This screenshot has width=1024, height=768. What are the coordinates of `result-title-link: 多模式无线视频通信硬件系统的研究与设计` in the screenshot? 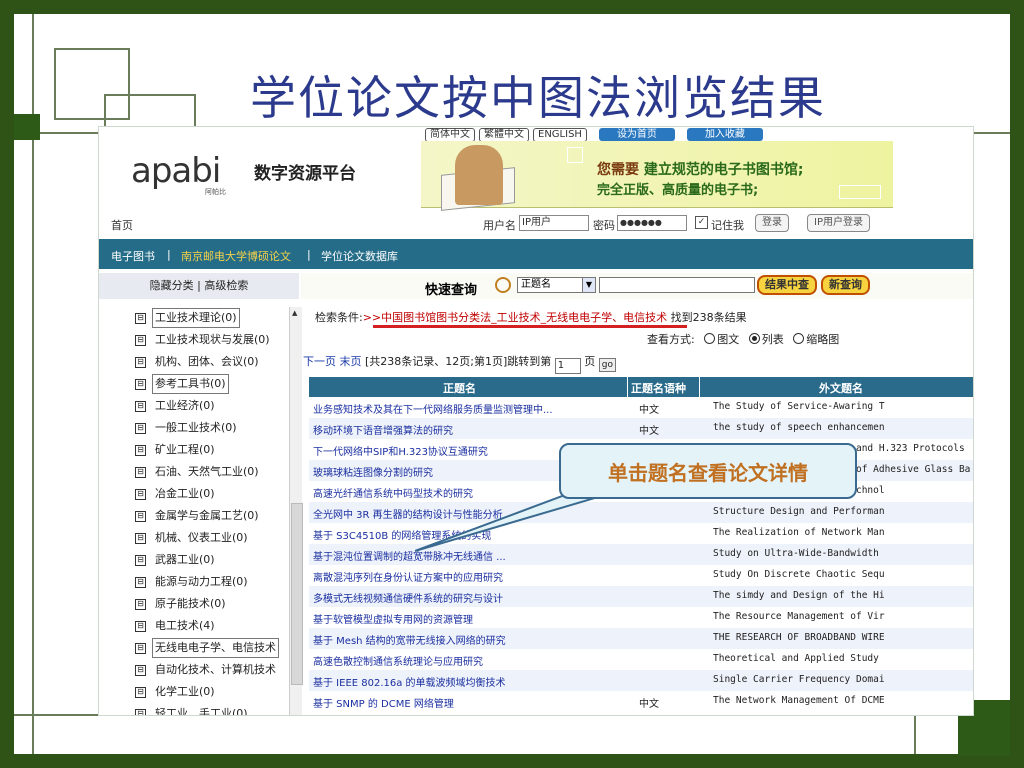 It's located at (466, 597).